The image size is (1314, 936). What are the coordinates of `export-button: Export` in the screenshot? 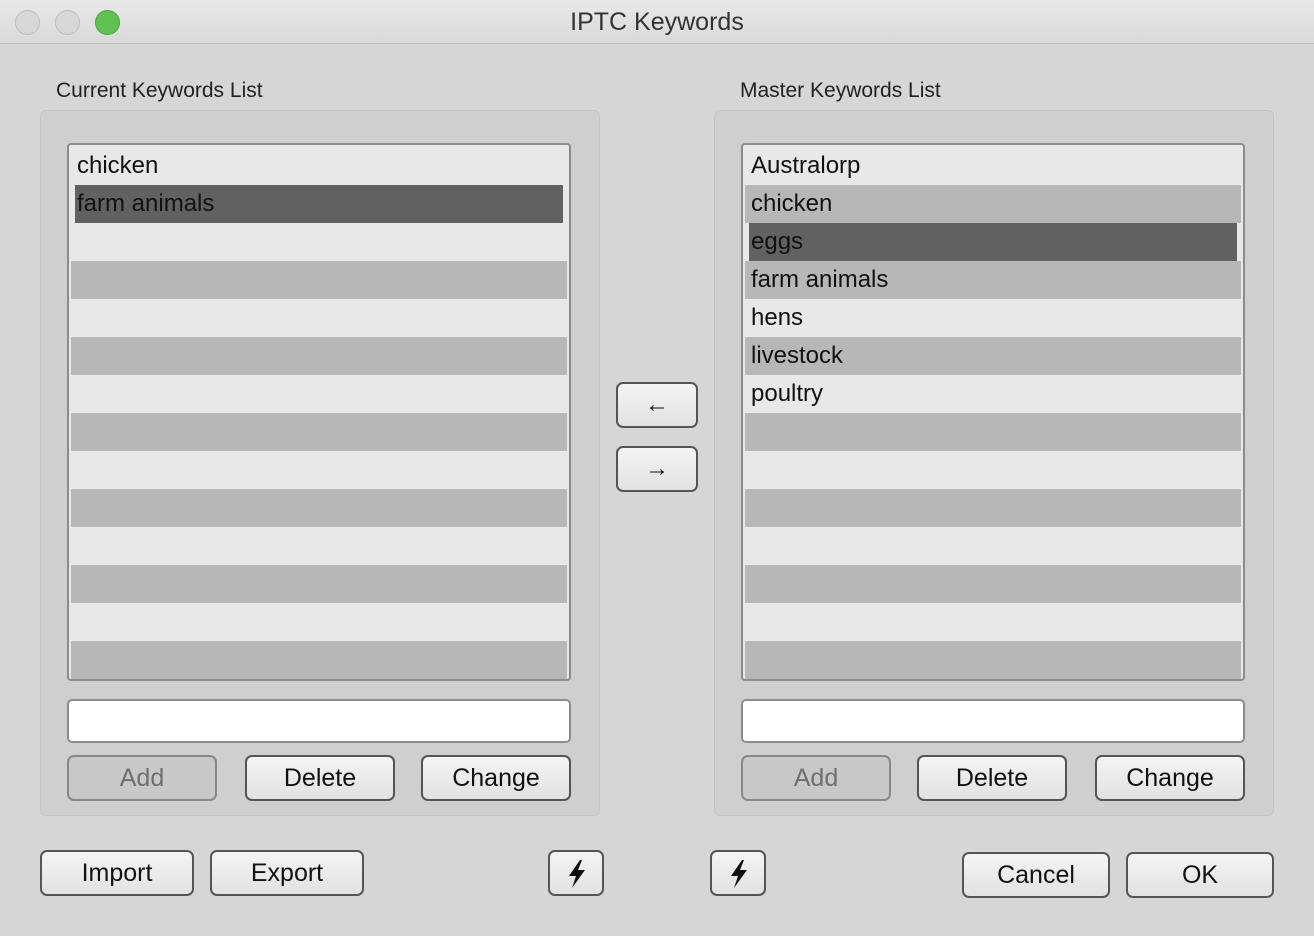 It's located at (287, 873).